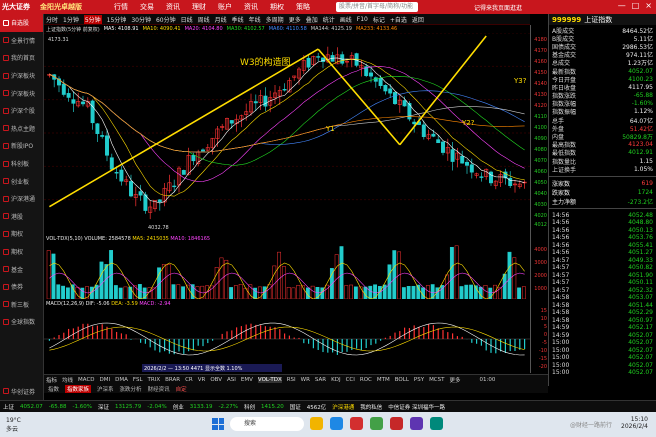  I want to click on indicator-tab: VOL-TDX, so click(269, 379).